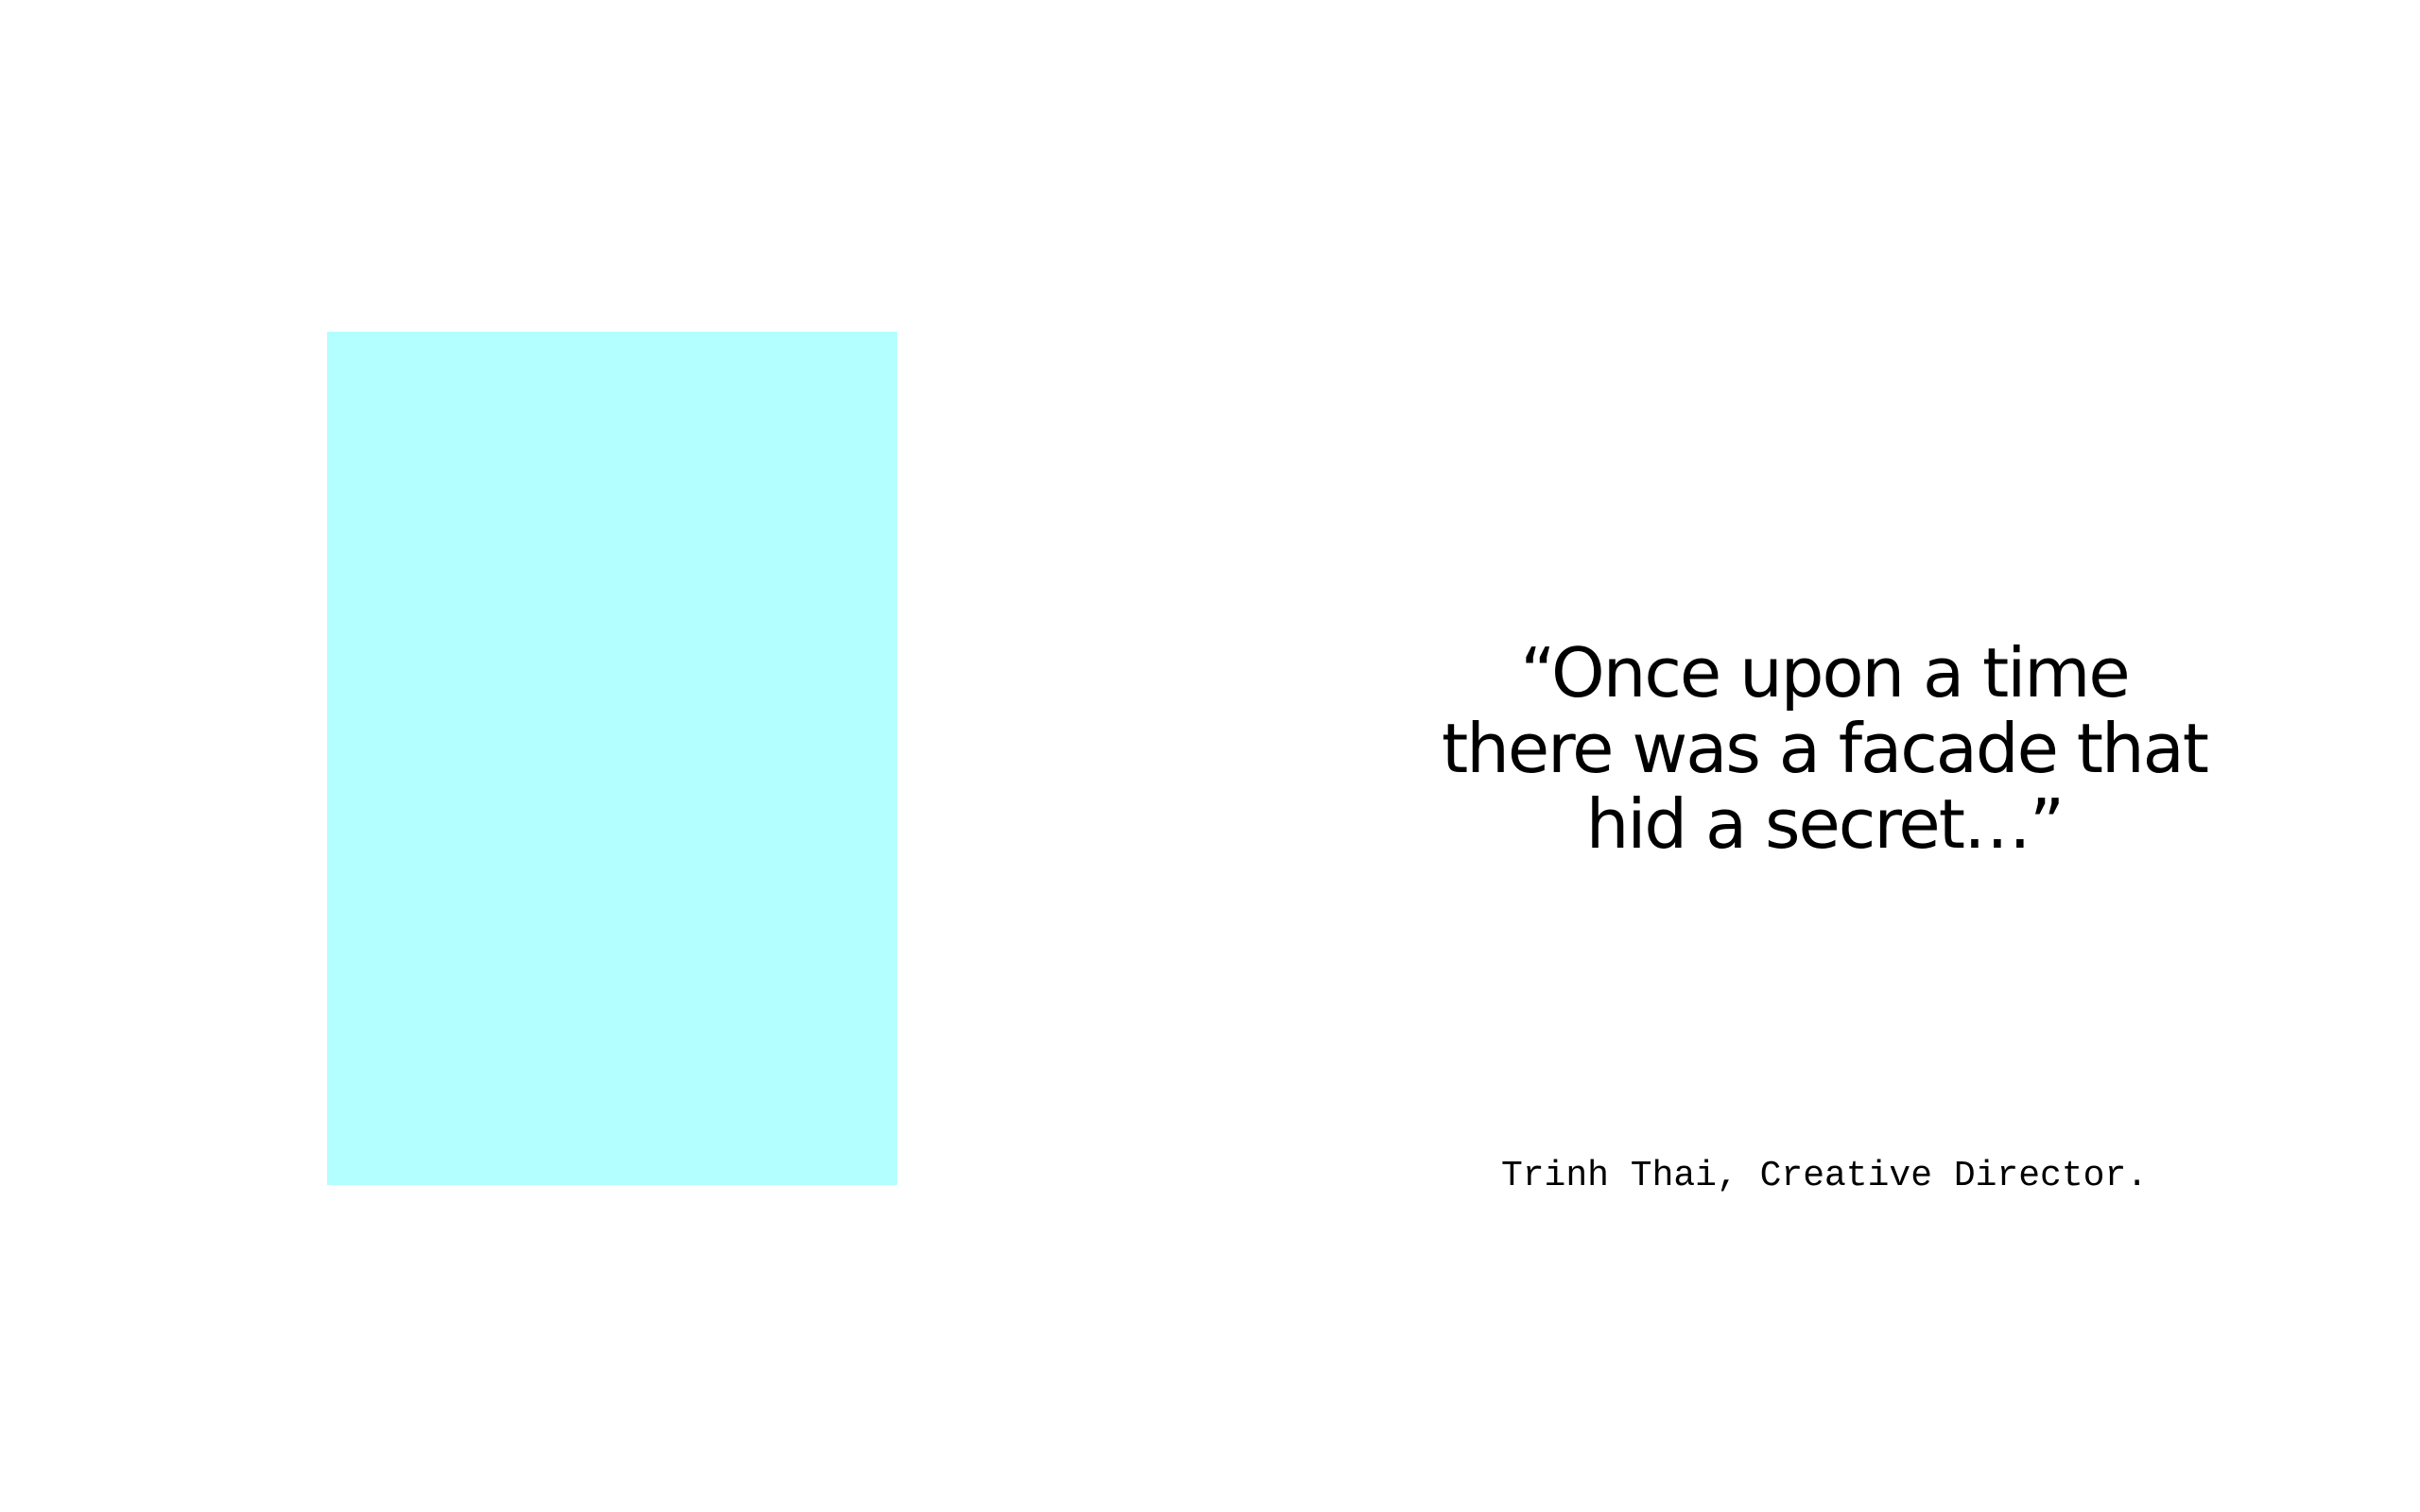 Image resolution: width=2420 pixels, height=1512 pixels. I want to click on quote-line: there was a facade that, so click(1825, 748).